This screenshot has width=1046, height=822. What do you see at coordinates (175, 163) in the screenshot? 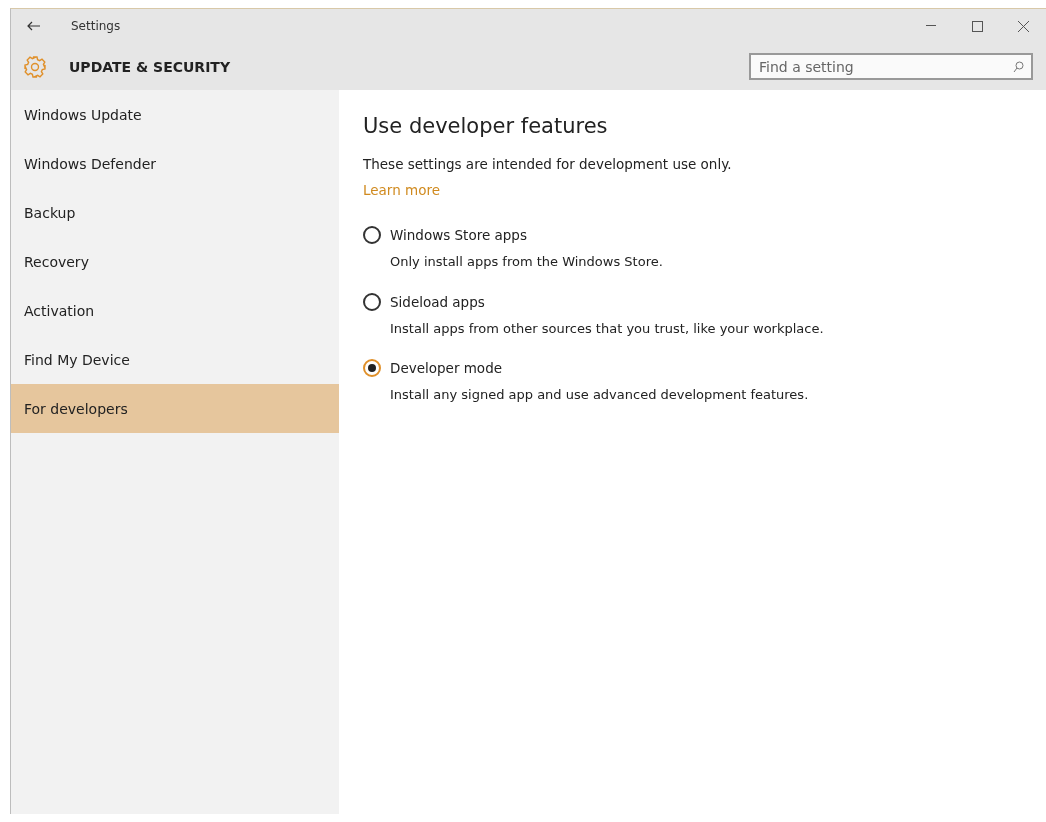
I see `sidebar-item: Windows Defender` at bounding box center [175, 163].